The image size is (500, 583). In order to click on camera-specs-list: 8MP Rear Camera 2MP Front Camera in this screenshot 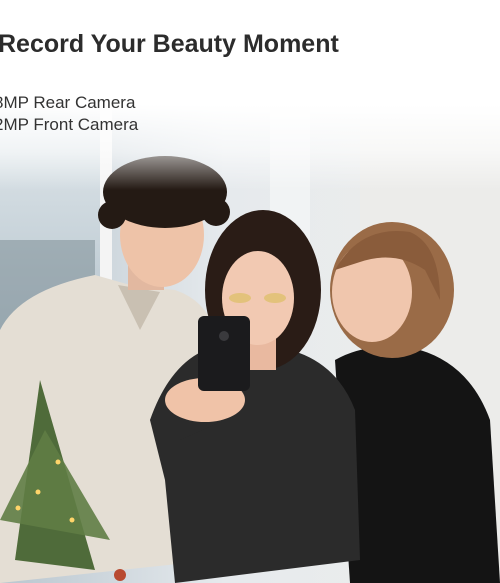, I will do `click(69, 114)`.